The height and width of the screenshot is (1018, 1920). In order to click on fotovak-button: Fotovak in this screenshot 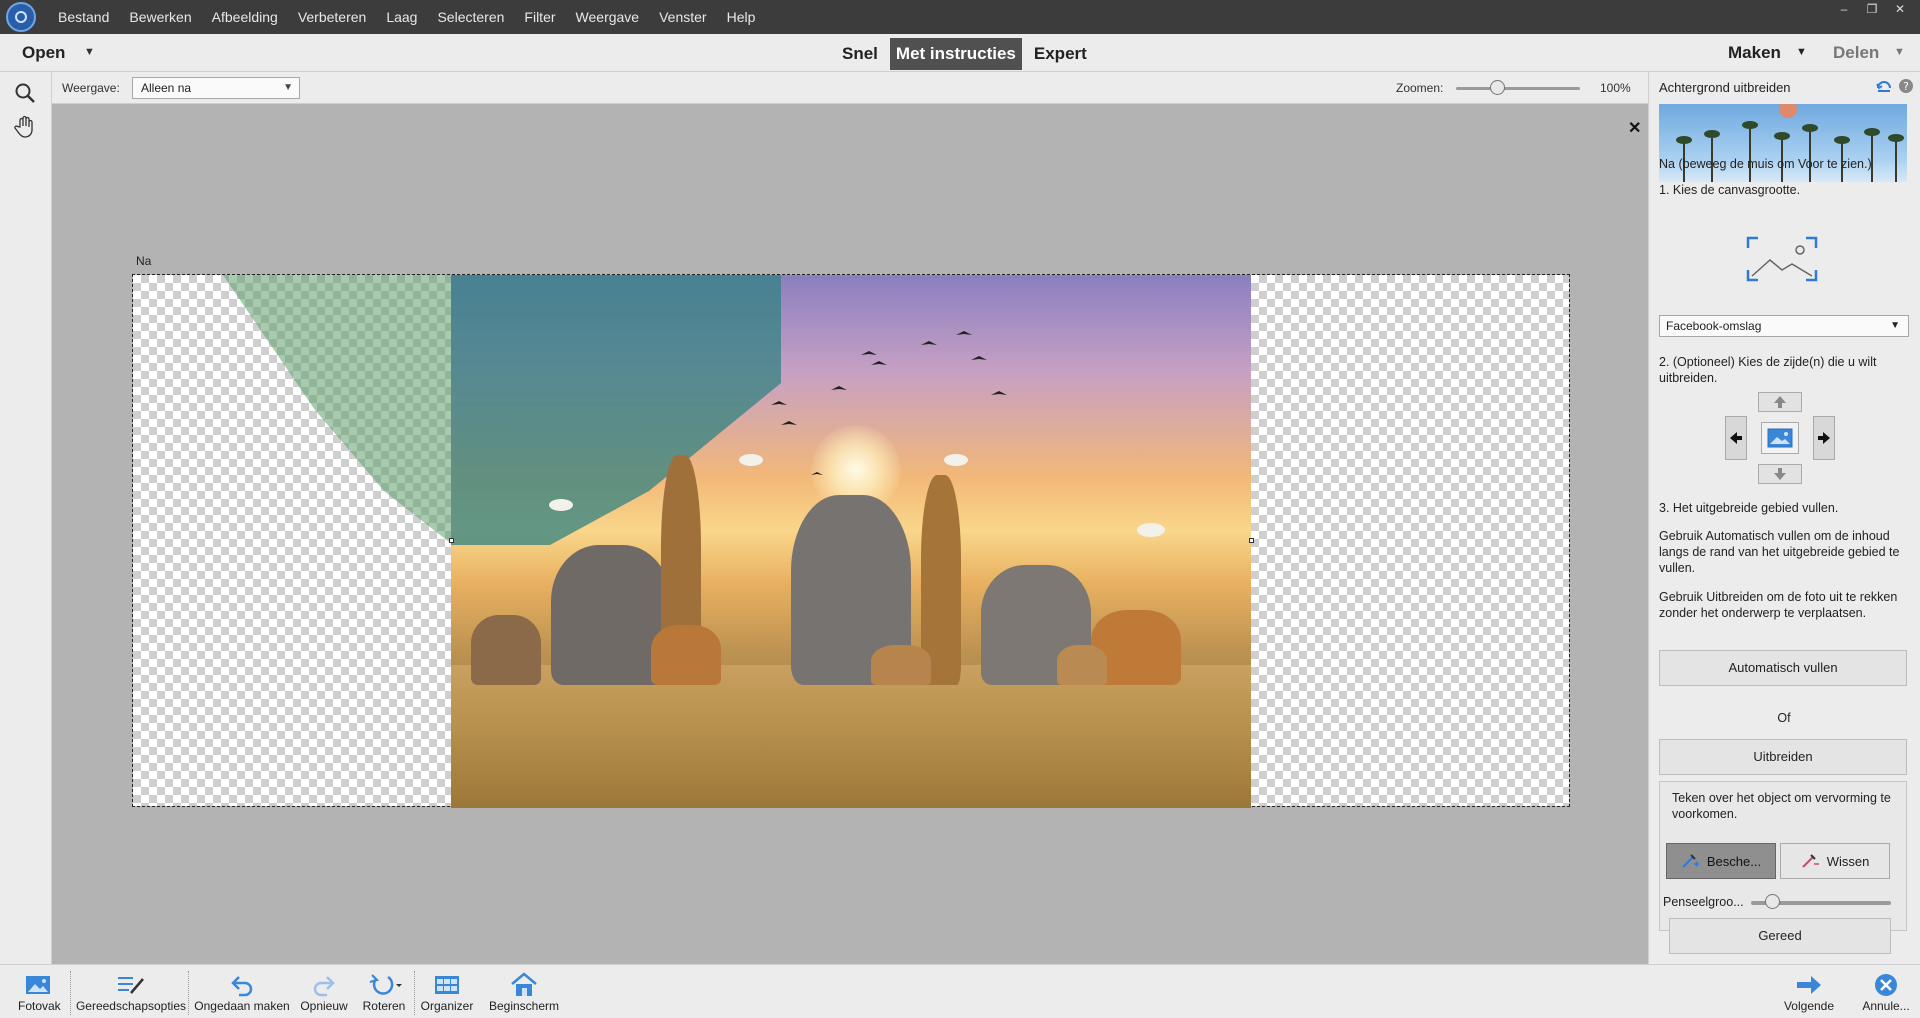, I will do `click(39, 992)`.